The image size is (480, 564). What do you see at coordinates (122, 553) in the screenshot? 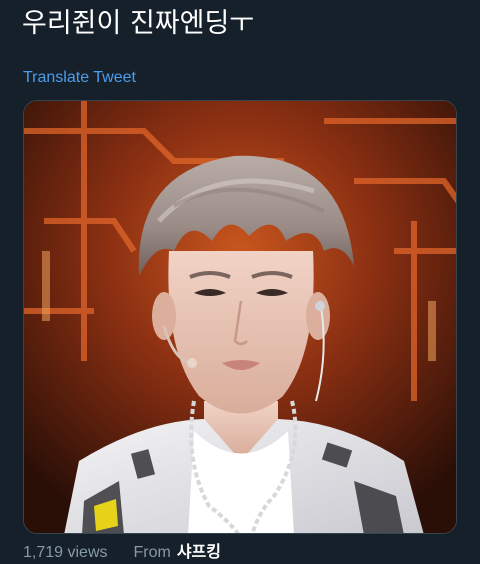
I see `tweet-meta-row: 1,719 views From 샤프킹` at bounding box center [122, 553].